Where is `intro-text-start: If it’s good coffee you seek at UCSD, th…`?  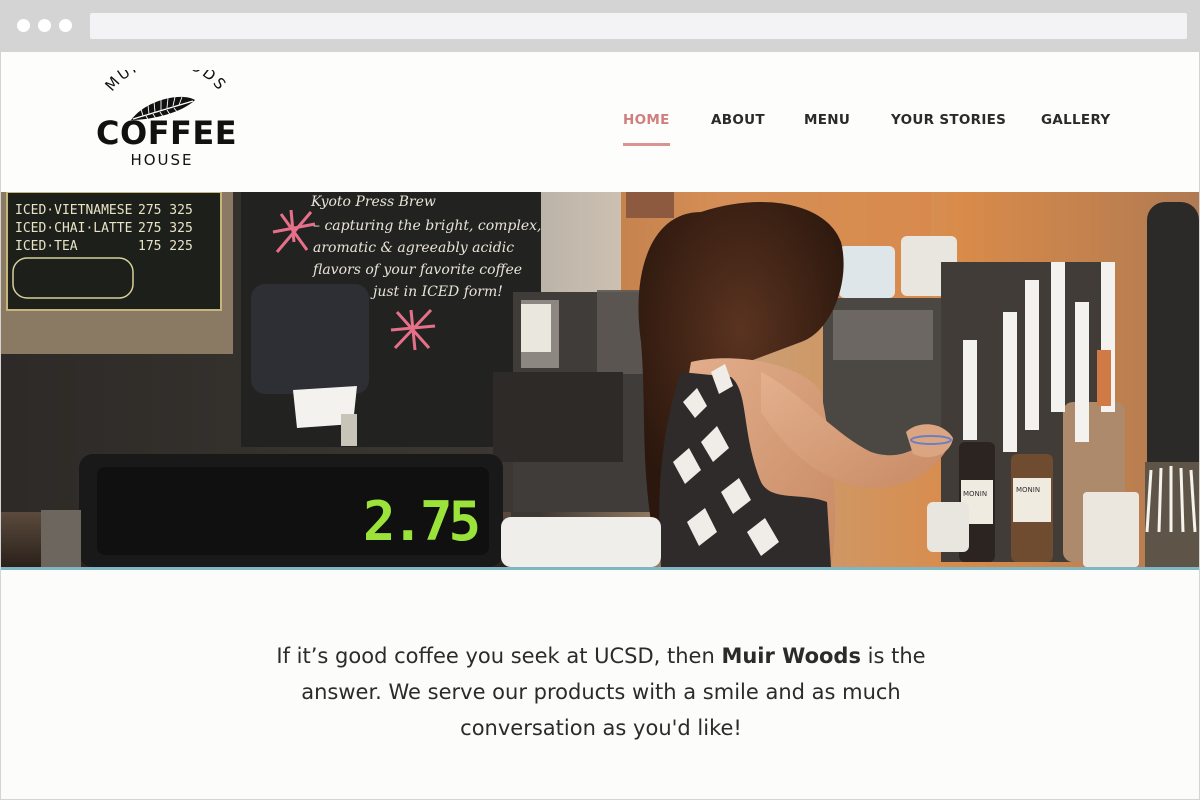
intro-text-start: If it’s good coffee you seek at UCSD, th… is located at coordinates (499, 656).